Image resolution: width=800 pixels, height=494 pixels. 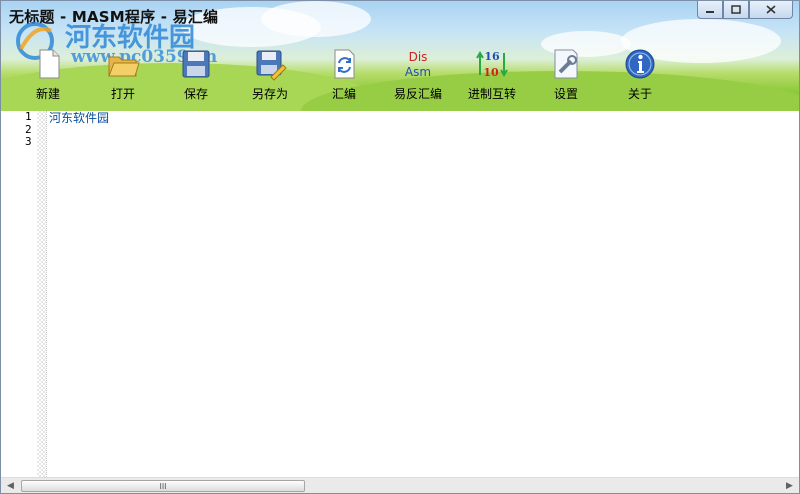 What do you see at coordinates (47, 94) in the screenshot?
I see `new-label: 新建` at bounding box center [47, 94].